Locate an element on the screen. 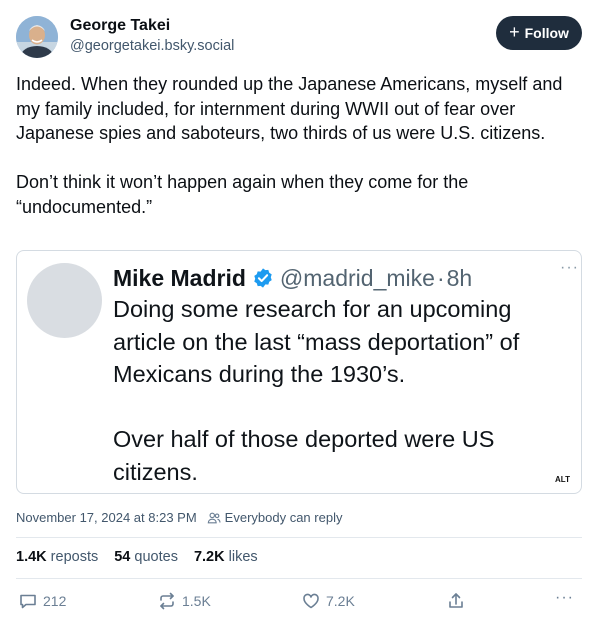  plus-icon: + is located at coordinates (514, 32).